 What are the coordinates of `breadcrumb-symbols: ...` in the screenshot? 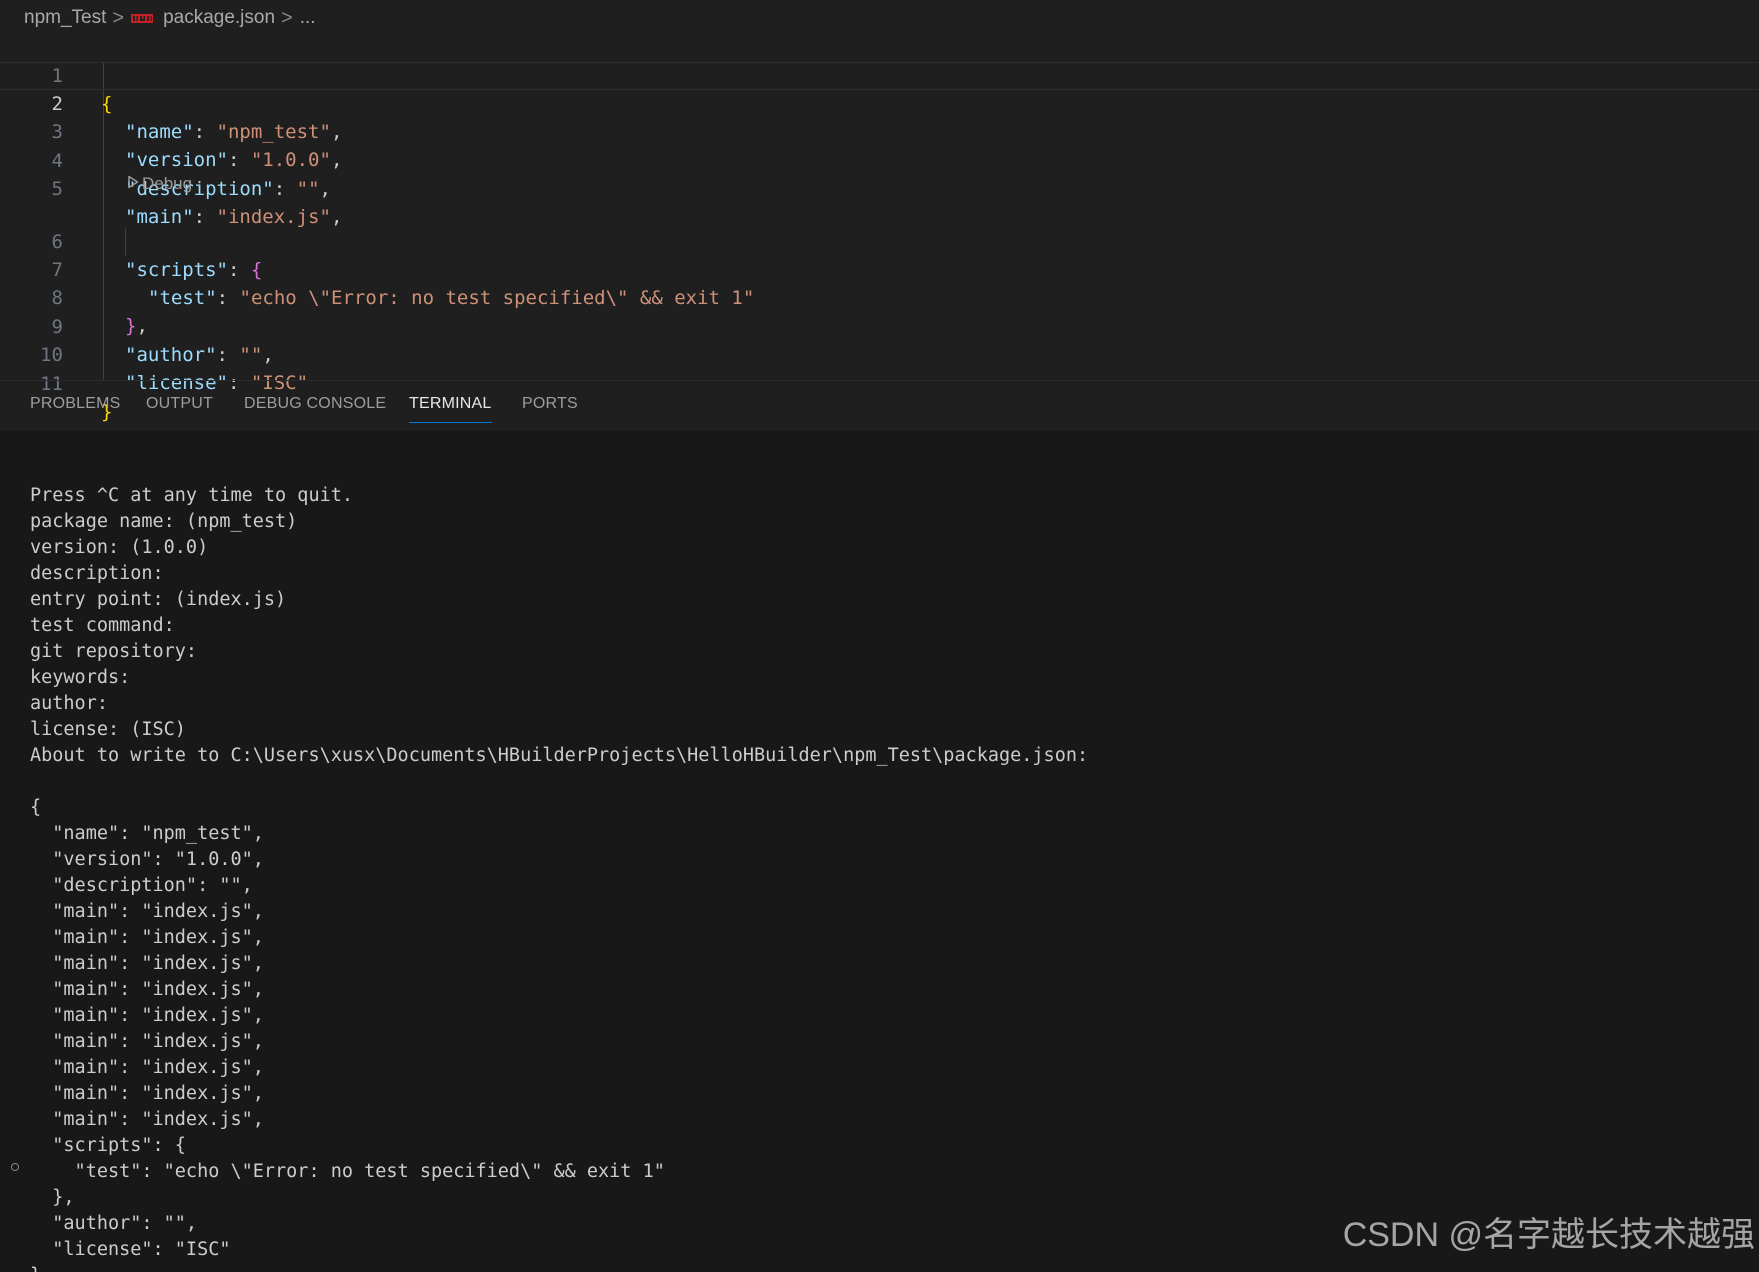 It's located at (308, 18).